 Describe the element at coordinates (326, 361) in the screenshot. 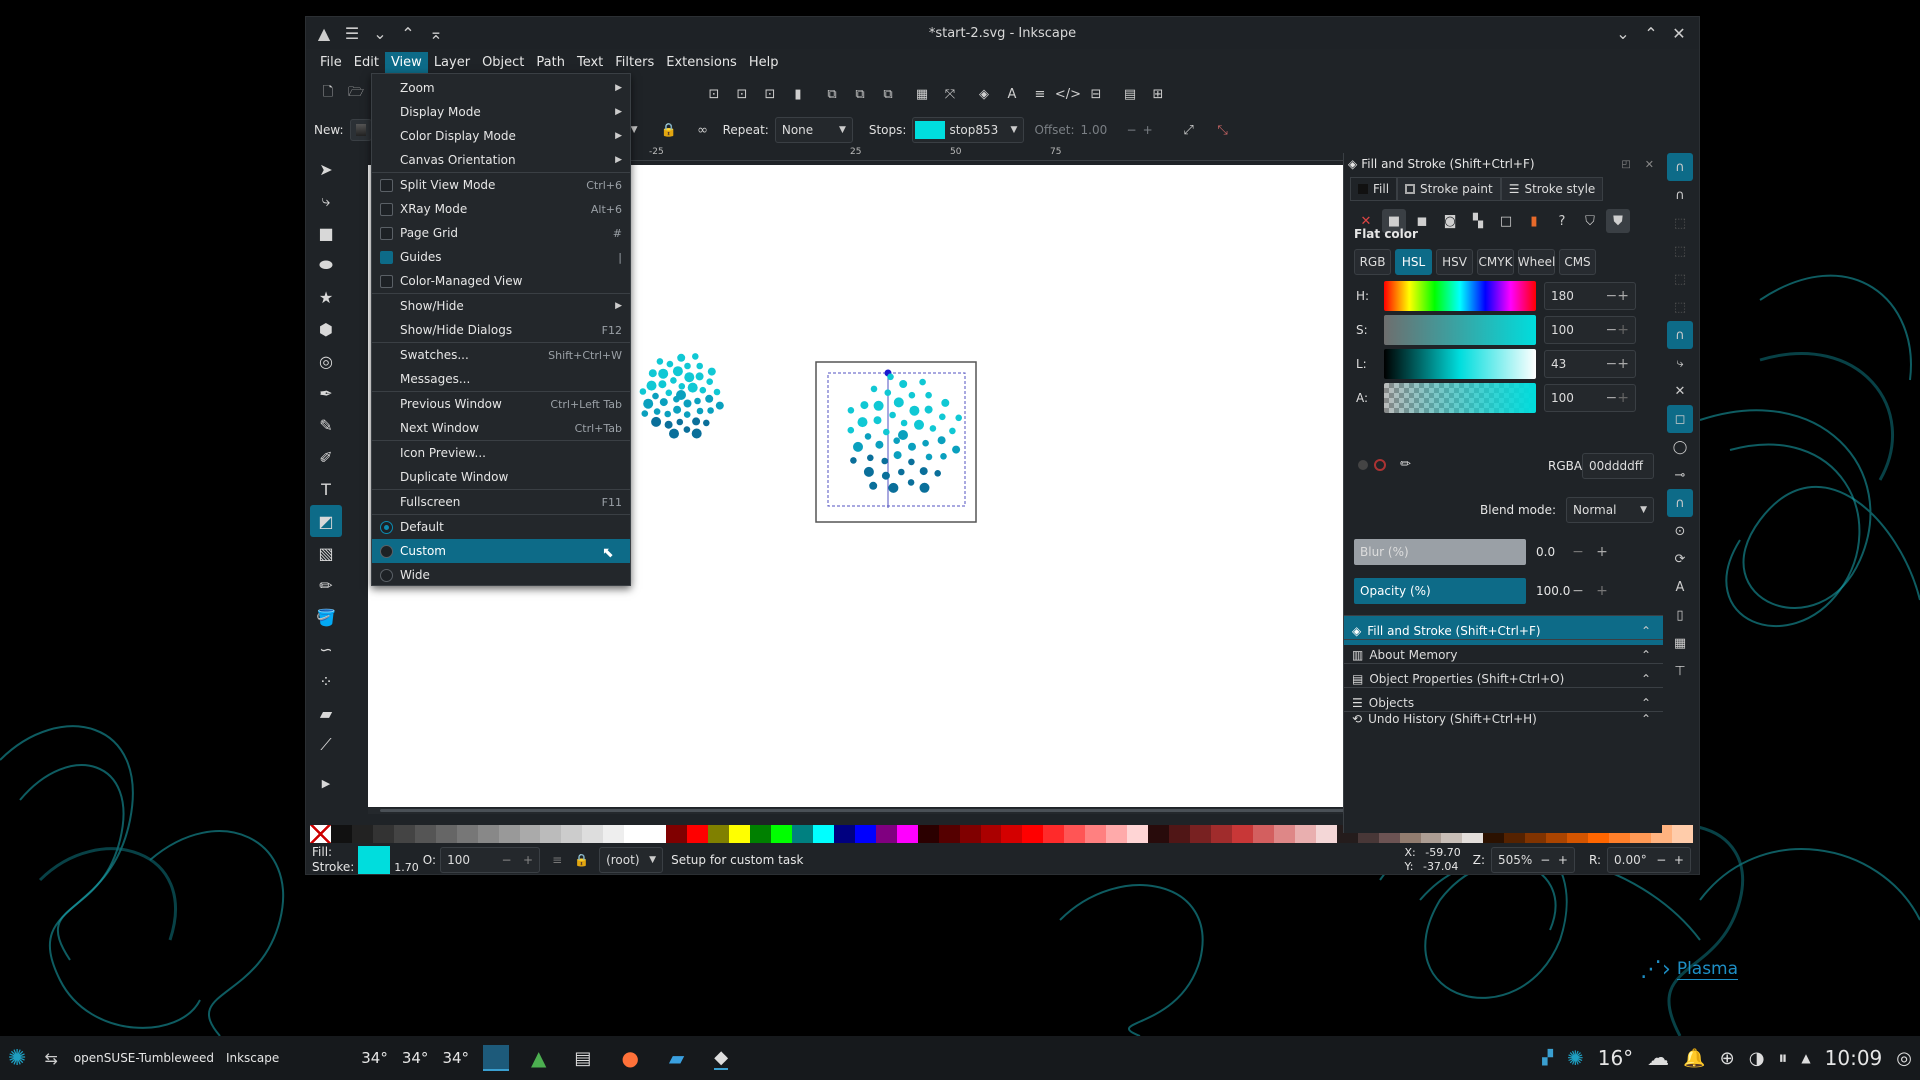

I see `spiral-tool-icon: ◎` at that location.